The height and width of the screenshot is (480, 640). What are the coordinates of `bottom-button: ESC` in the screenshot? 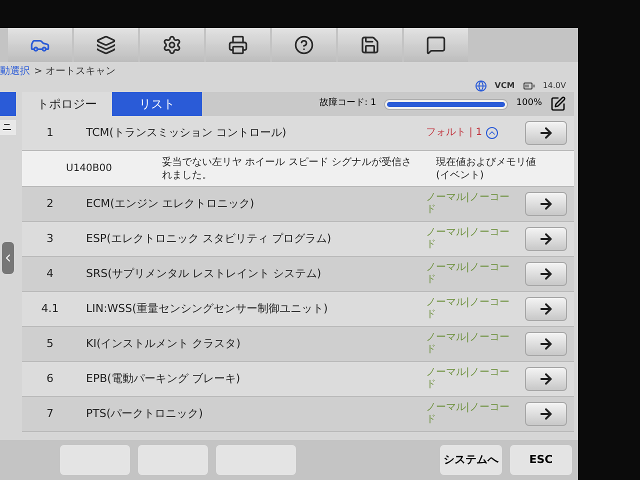 It's located at (541, 460).